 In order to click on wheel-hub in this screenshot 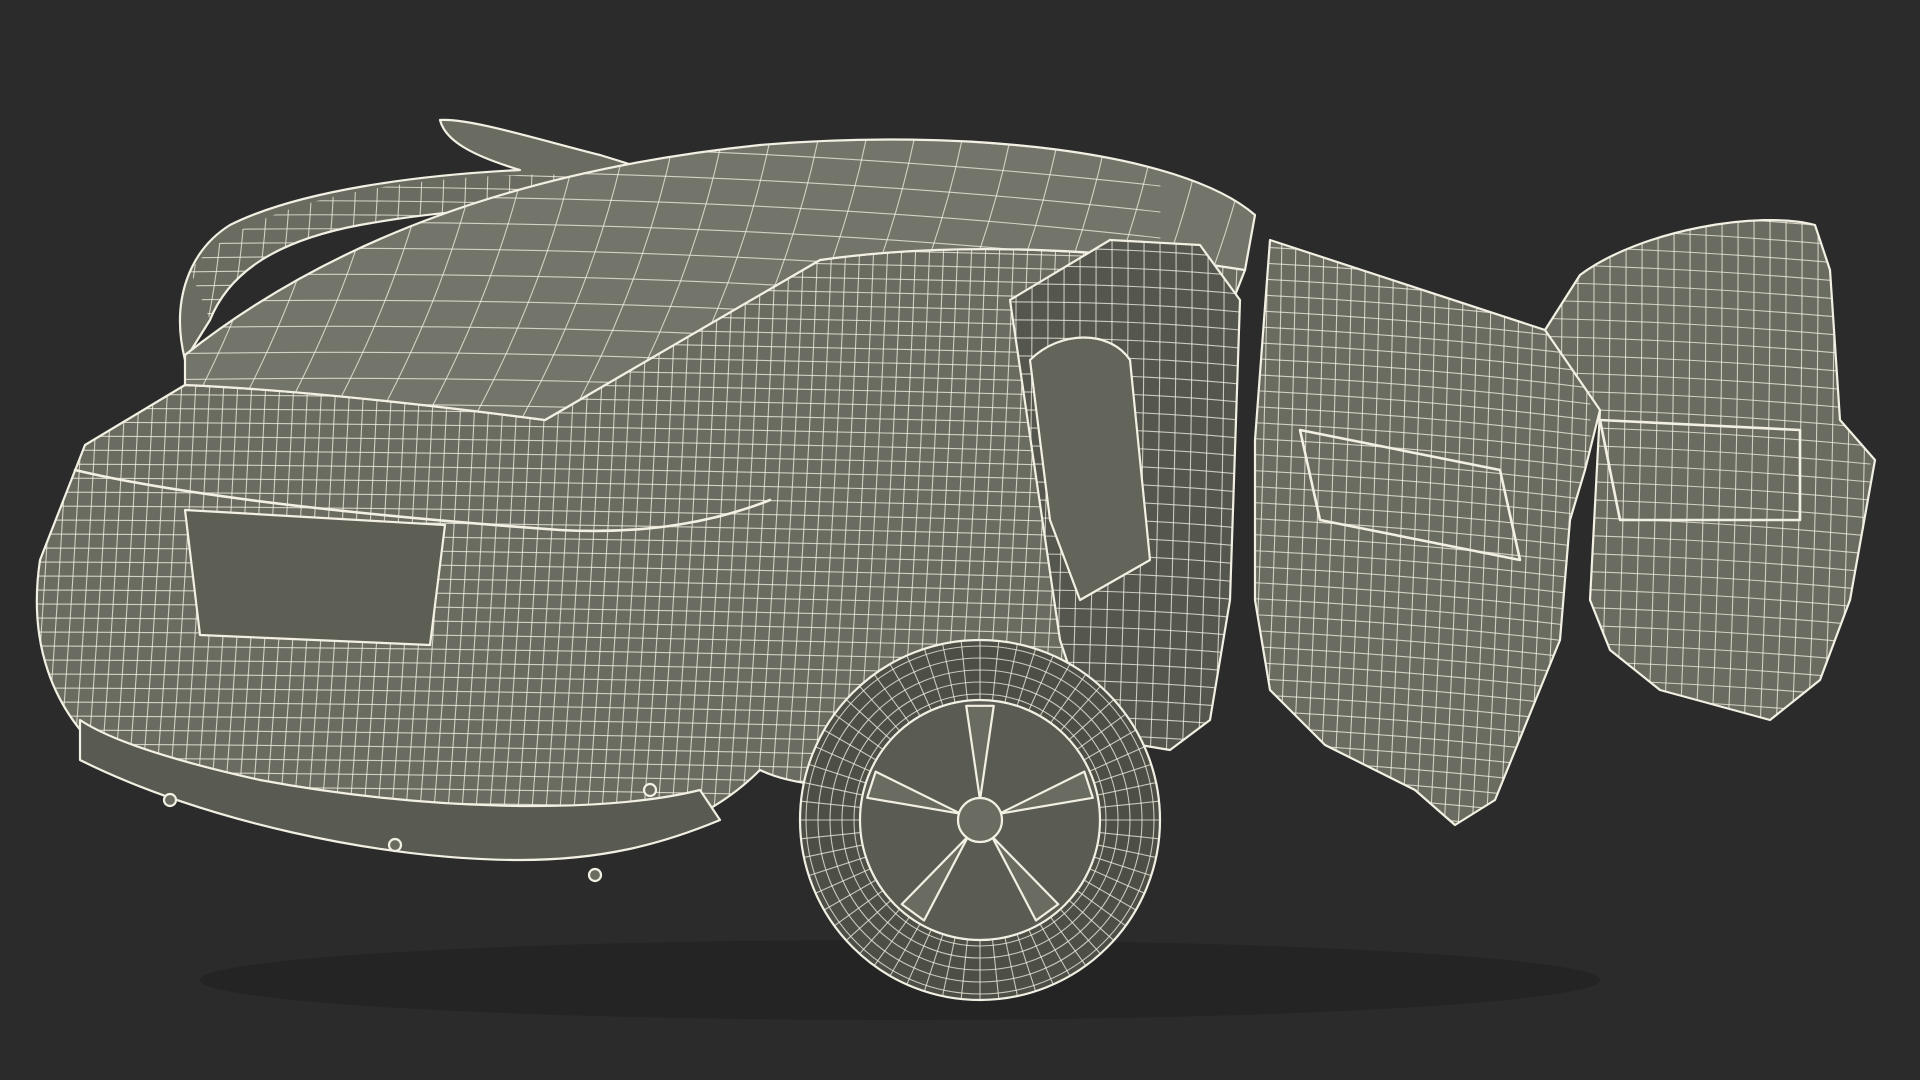, I will do `click(980, 820)`.